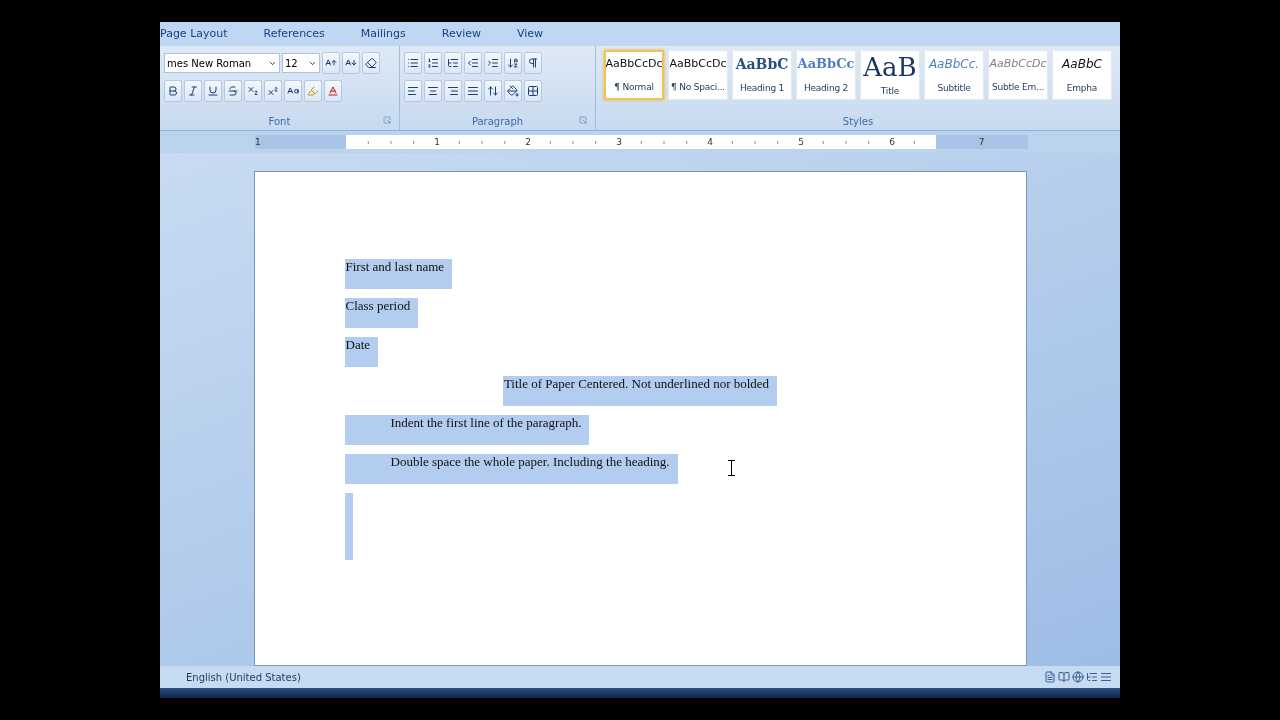 The height and width of the screenshot is (720, 1280). I want to click on ruler-number: 3, so click(619, 142).